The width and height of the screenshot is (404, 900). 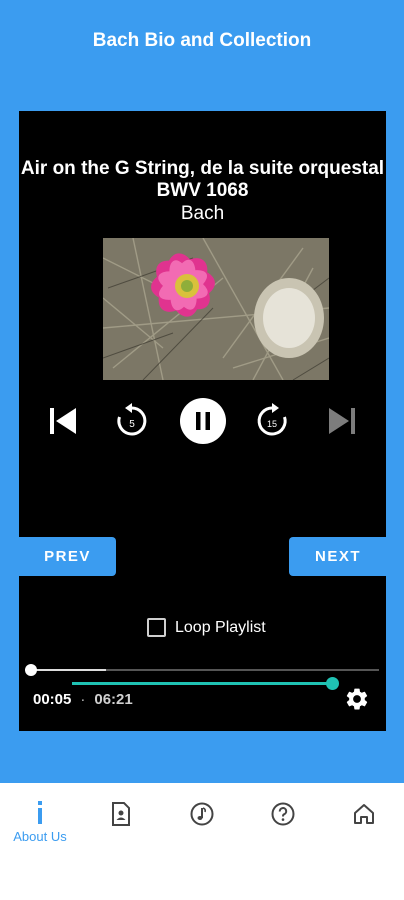 I want to click on next-button: NEXT, so click(x=338, y=556).